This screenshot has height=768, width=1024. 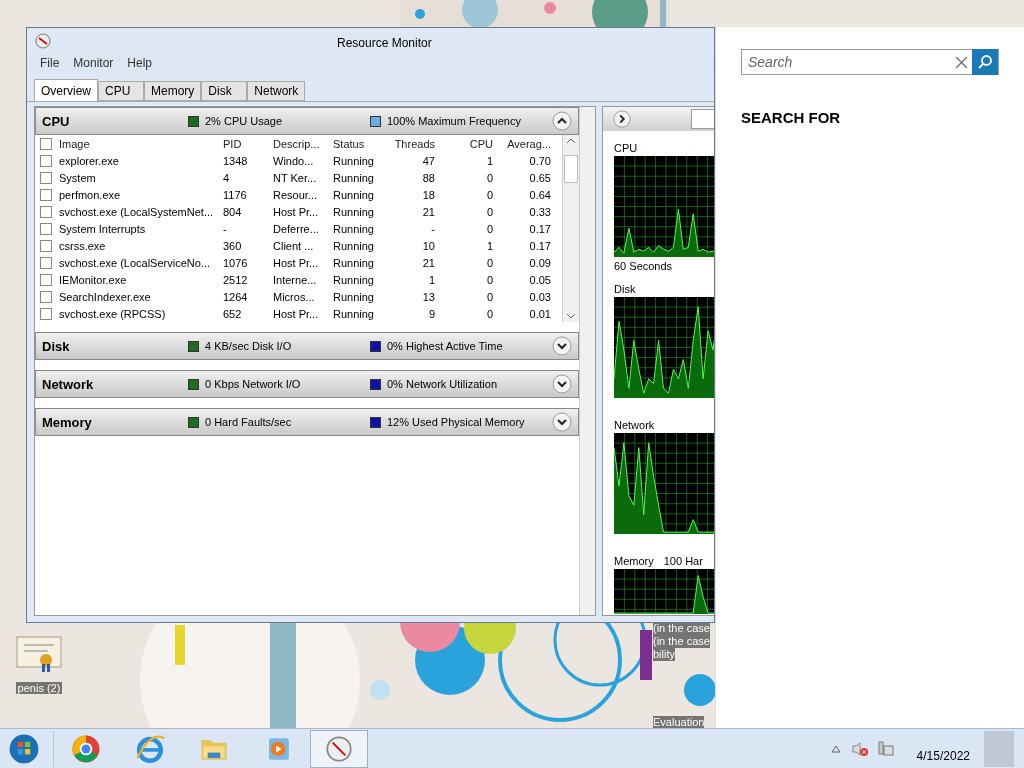 I want to click on expand-button, so click(x=622, y=119).